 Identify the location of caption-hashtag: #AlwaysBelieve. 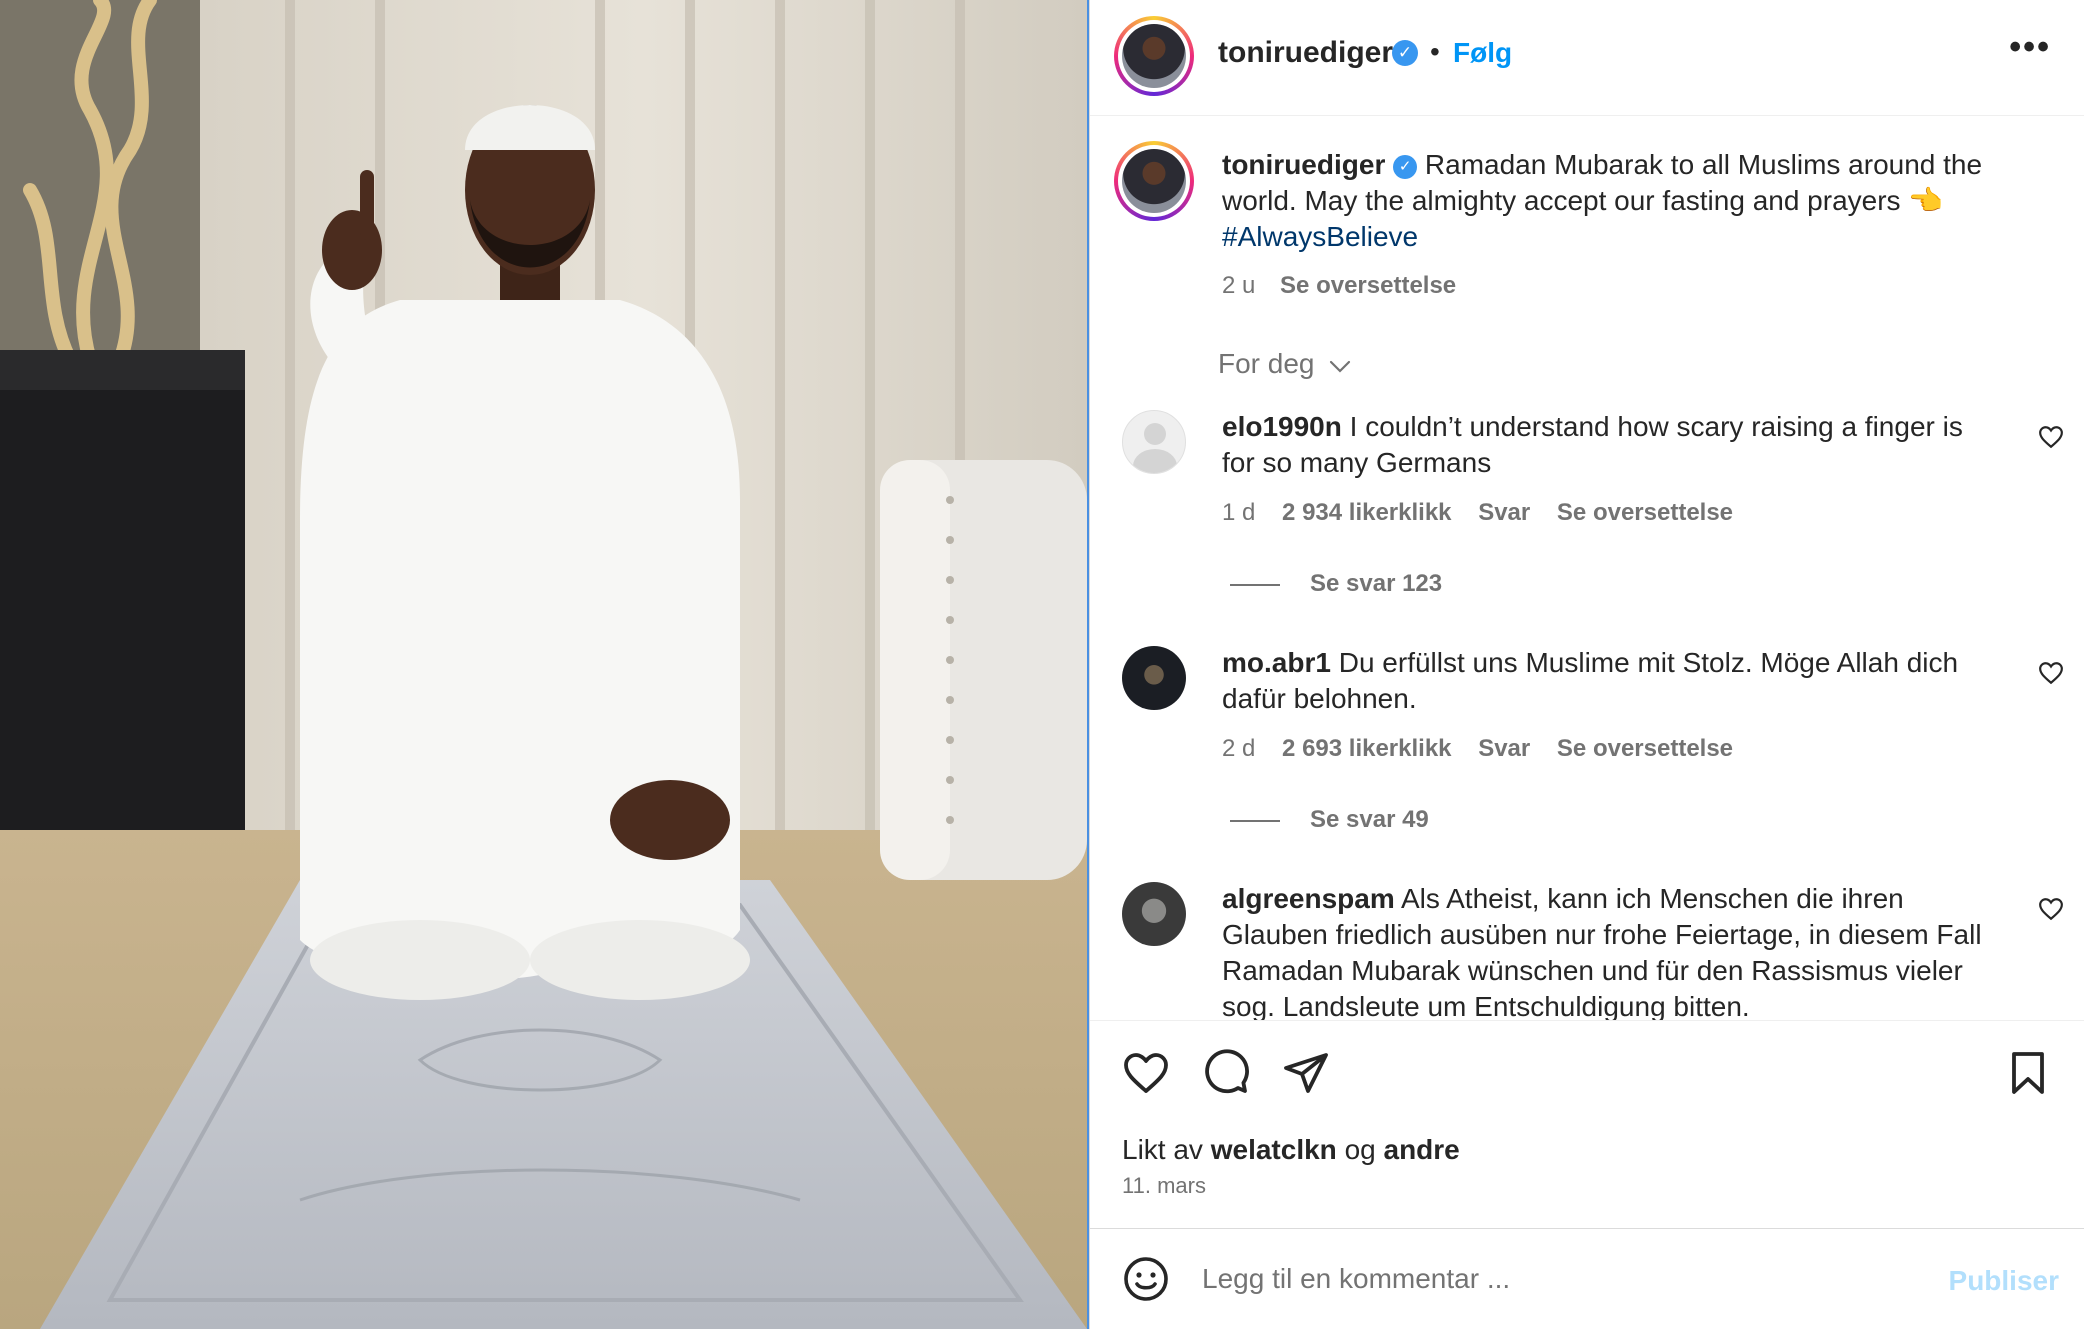
(1320, 237).